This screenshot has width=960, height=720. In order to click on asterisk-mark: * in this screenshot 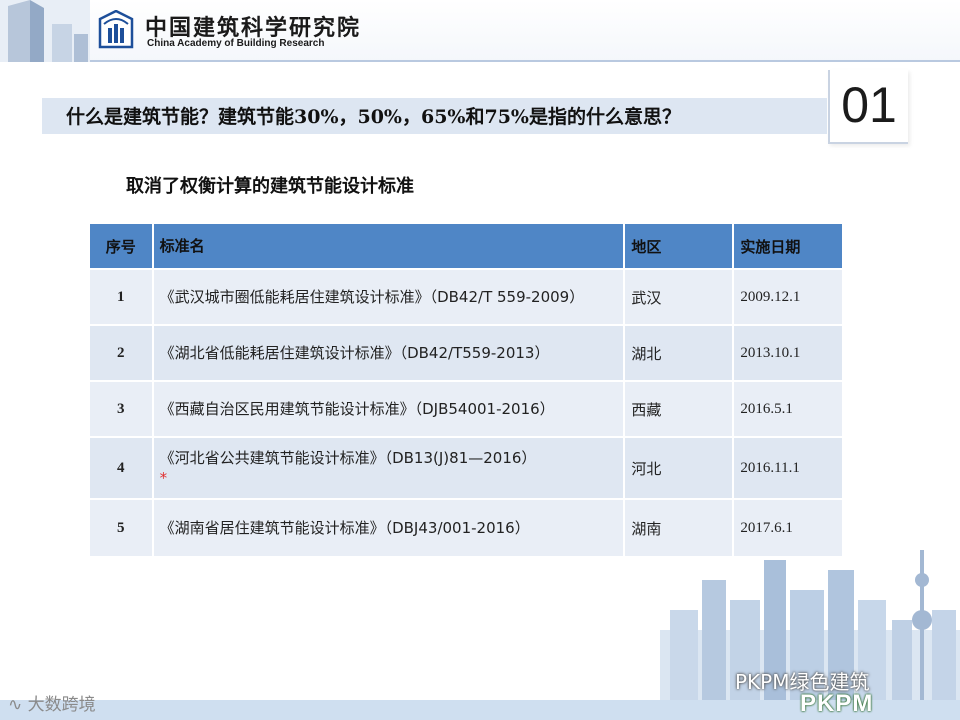, I will do `click(163, 478)`.